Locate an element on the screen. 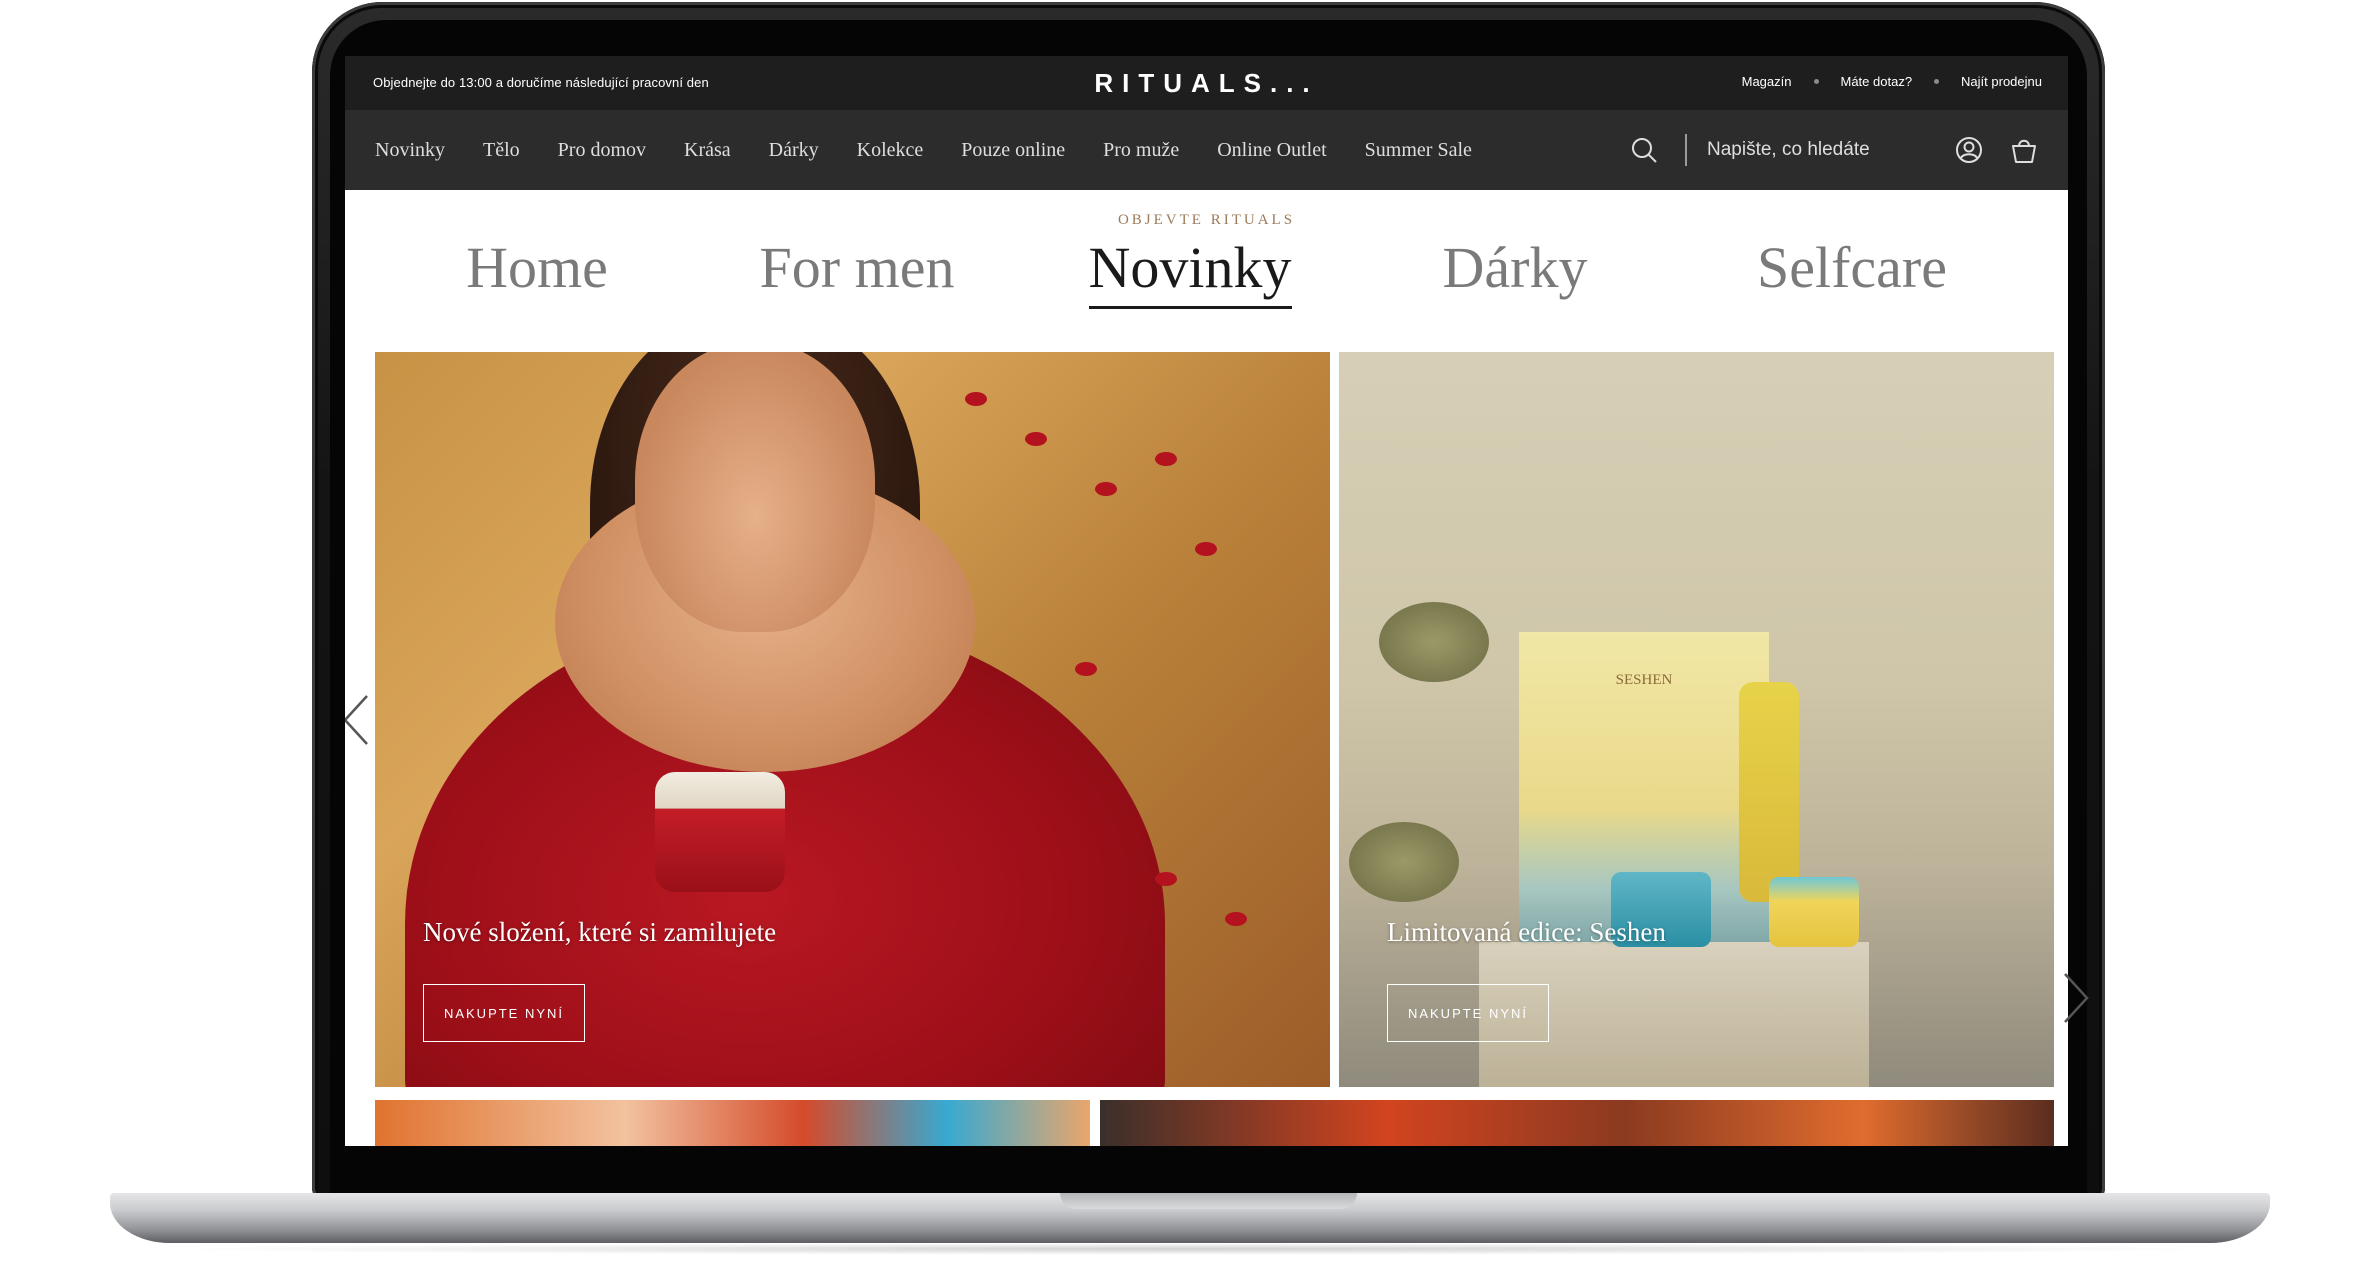 This screenshot has width=2377, height=1270. tab-selfcare: Selfcare is located at coordinates (1852, 267).